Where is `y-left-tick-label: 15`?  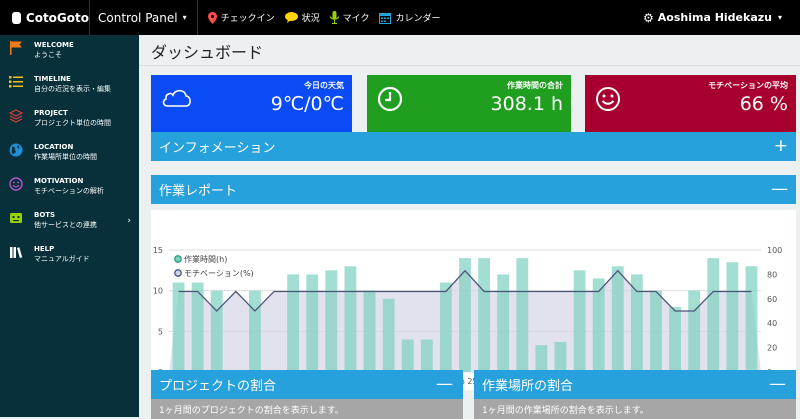 y-left-tick-label: 15 is located at coordinates (158, 250).